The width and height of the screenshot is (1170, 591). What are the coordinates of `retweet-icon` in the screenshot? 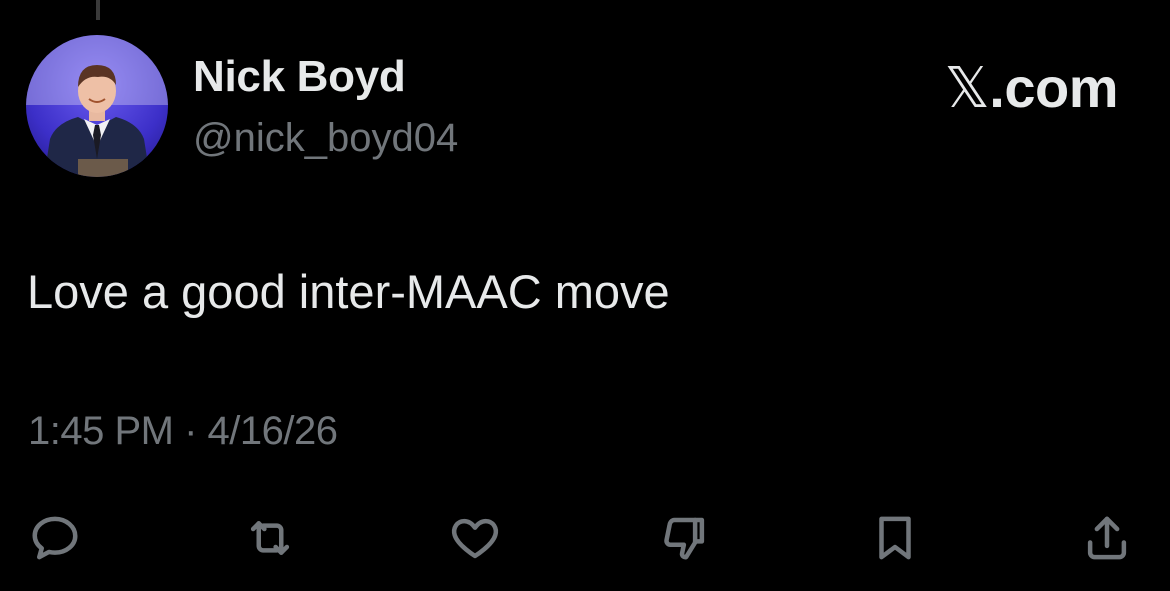 It's located at (270, 538).